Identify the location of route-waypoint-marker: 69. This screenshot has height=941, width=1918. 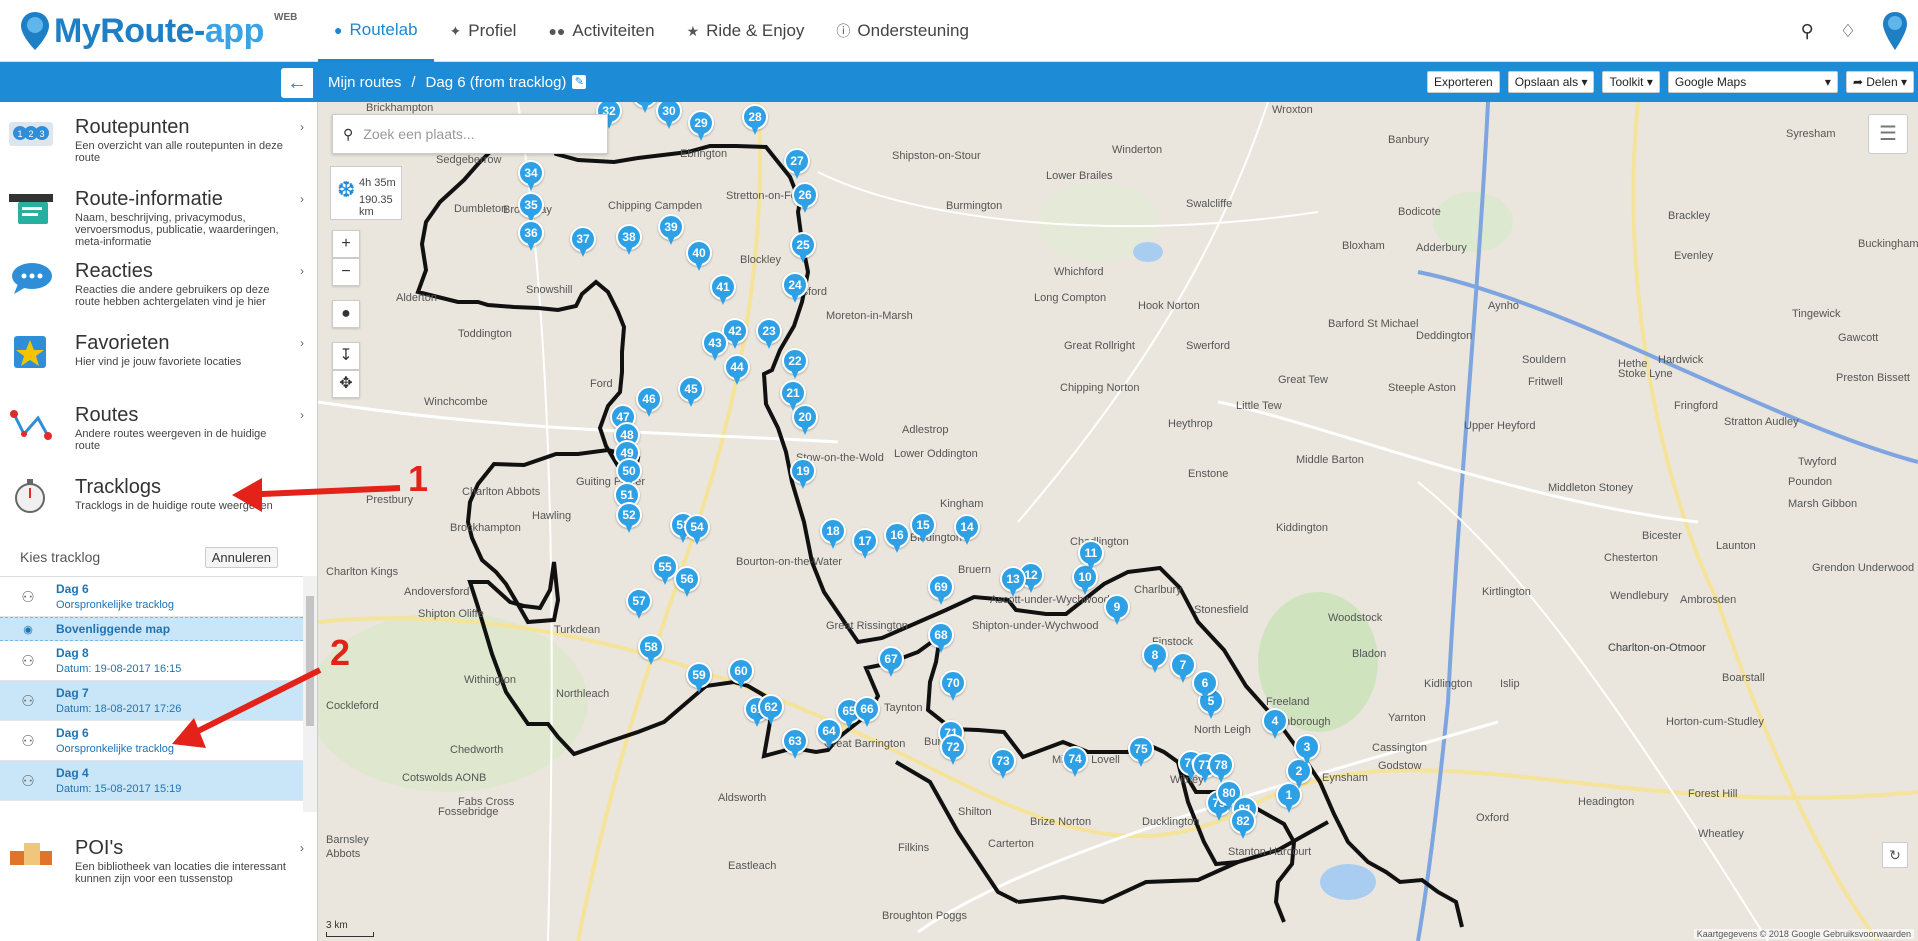
(941, 590).